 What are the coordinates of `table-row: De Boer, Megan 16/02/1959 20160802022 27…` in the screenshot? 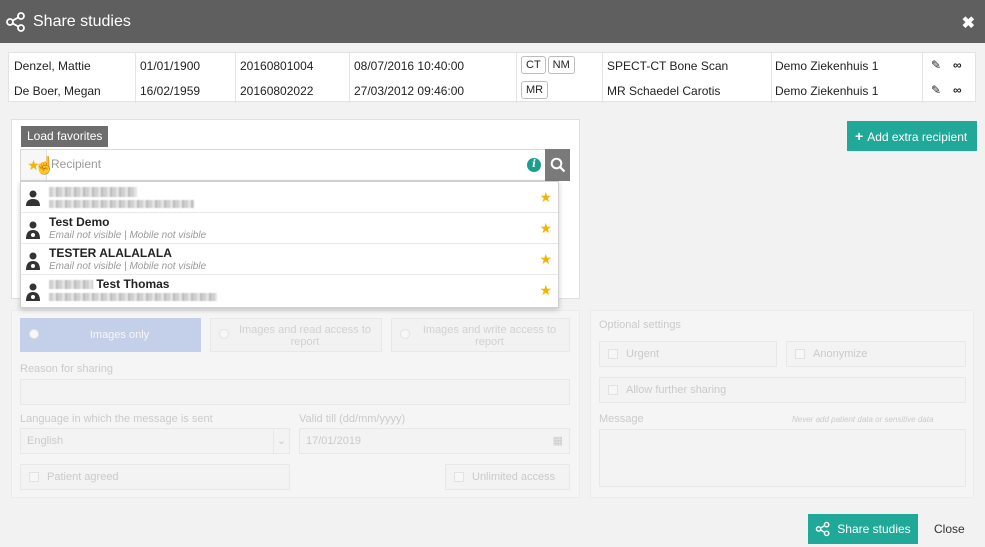 It's located at (492, 90).